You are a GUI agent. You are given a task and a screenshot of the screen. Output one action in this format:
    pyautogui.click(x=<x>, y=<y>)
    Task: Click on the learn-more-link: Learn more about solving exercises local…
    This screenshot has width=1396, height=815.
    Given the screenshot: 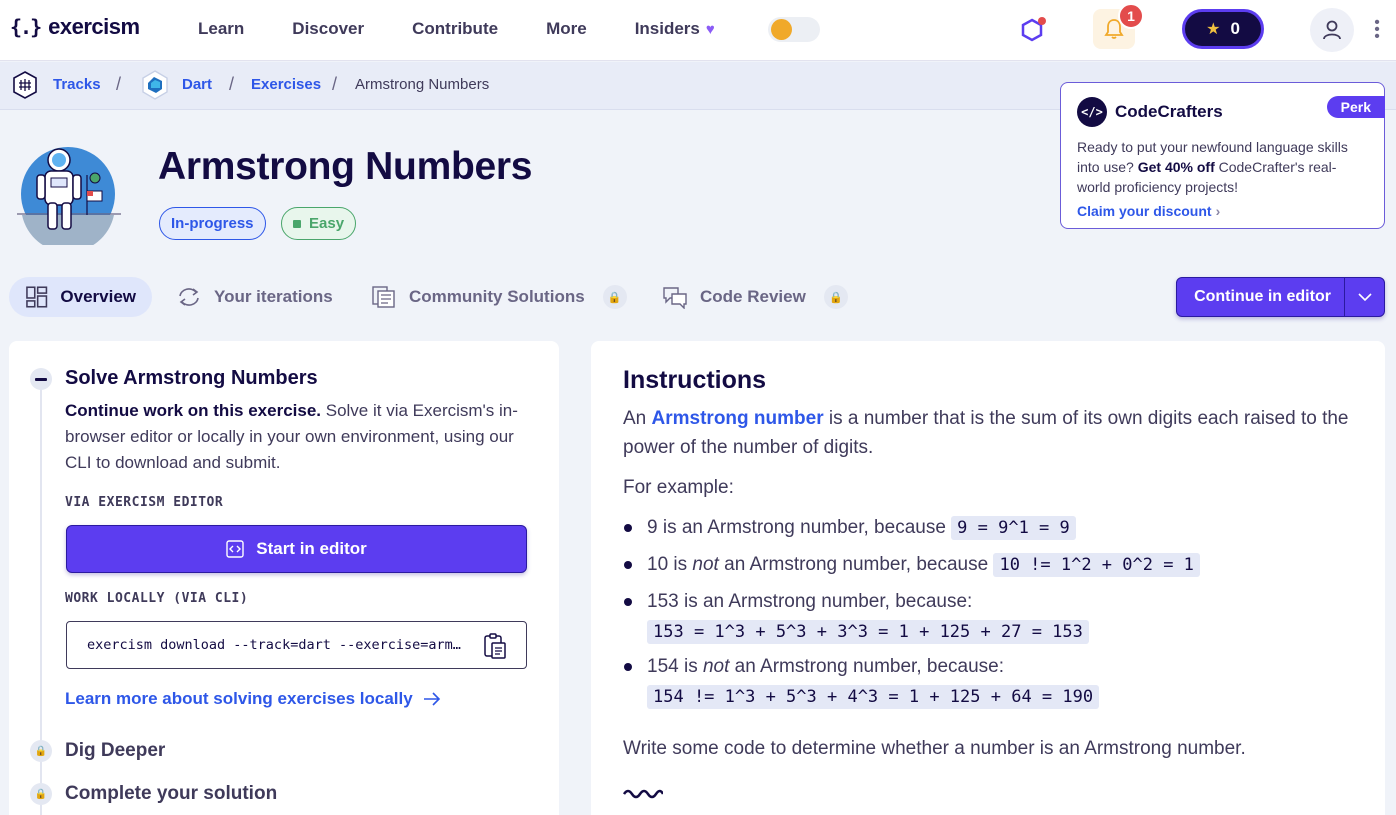 What is the action you would take?
    pyautogui.click(x=253, y=699)
    